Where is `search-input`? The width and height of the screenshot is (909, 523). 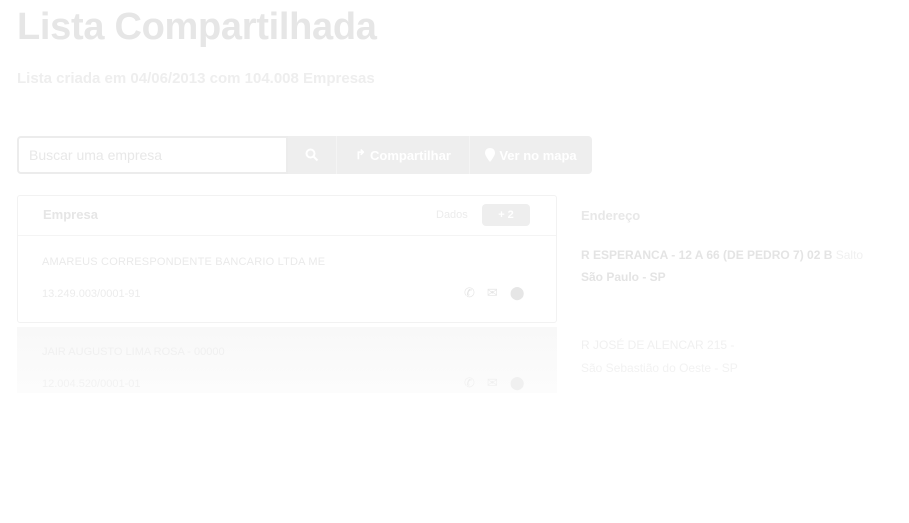
search-input is located at coordinates (152, 155).